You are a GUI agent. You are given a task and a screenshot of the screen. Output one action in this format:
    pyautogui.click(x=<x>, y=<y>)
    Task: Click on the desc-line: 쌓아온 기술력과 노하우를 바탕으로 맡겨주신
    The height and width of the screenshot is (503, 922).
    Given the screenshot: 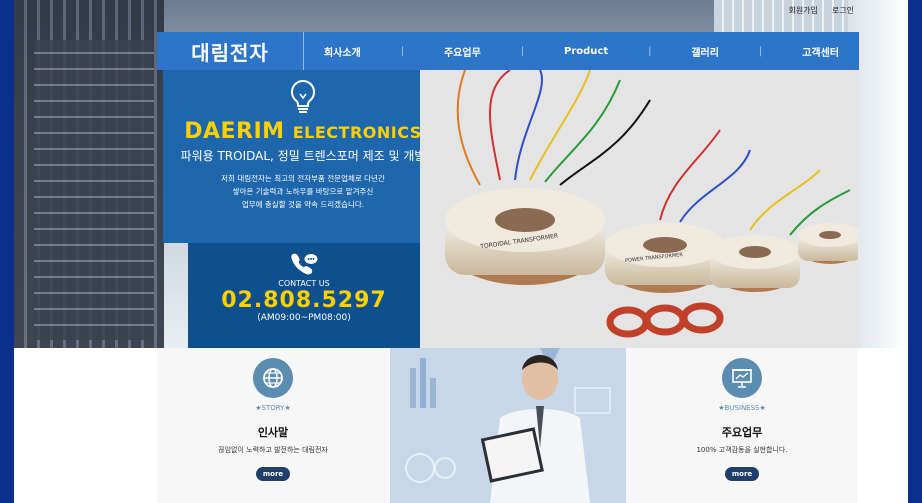 What is the action you would take?
    pyautogui.click(x=303, y=191)
    